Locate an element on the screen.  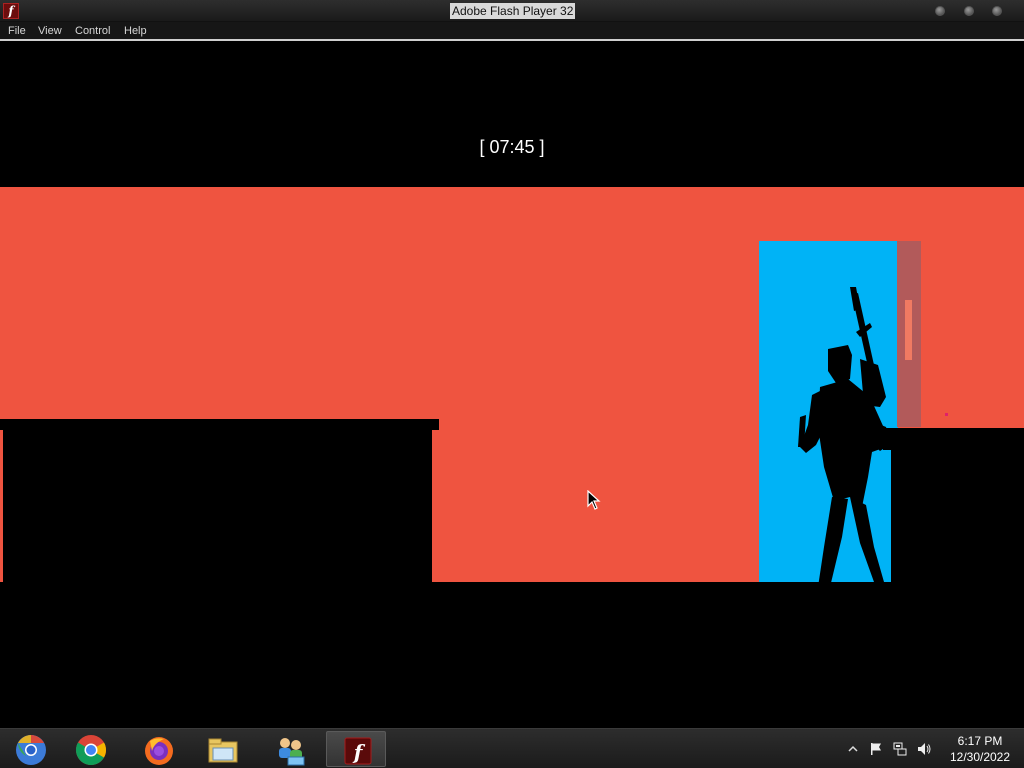
menu-file: File is located at coordinates (17, 31).